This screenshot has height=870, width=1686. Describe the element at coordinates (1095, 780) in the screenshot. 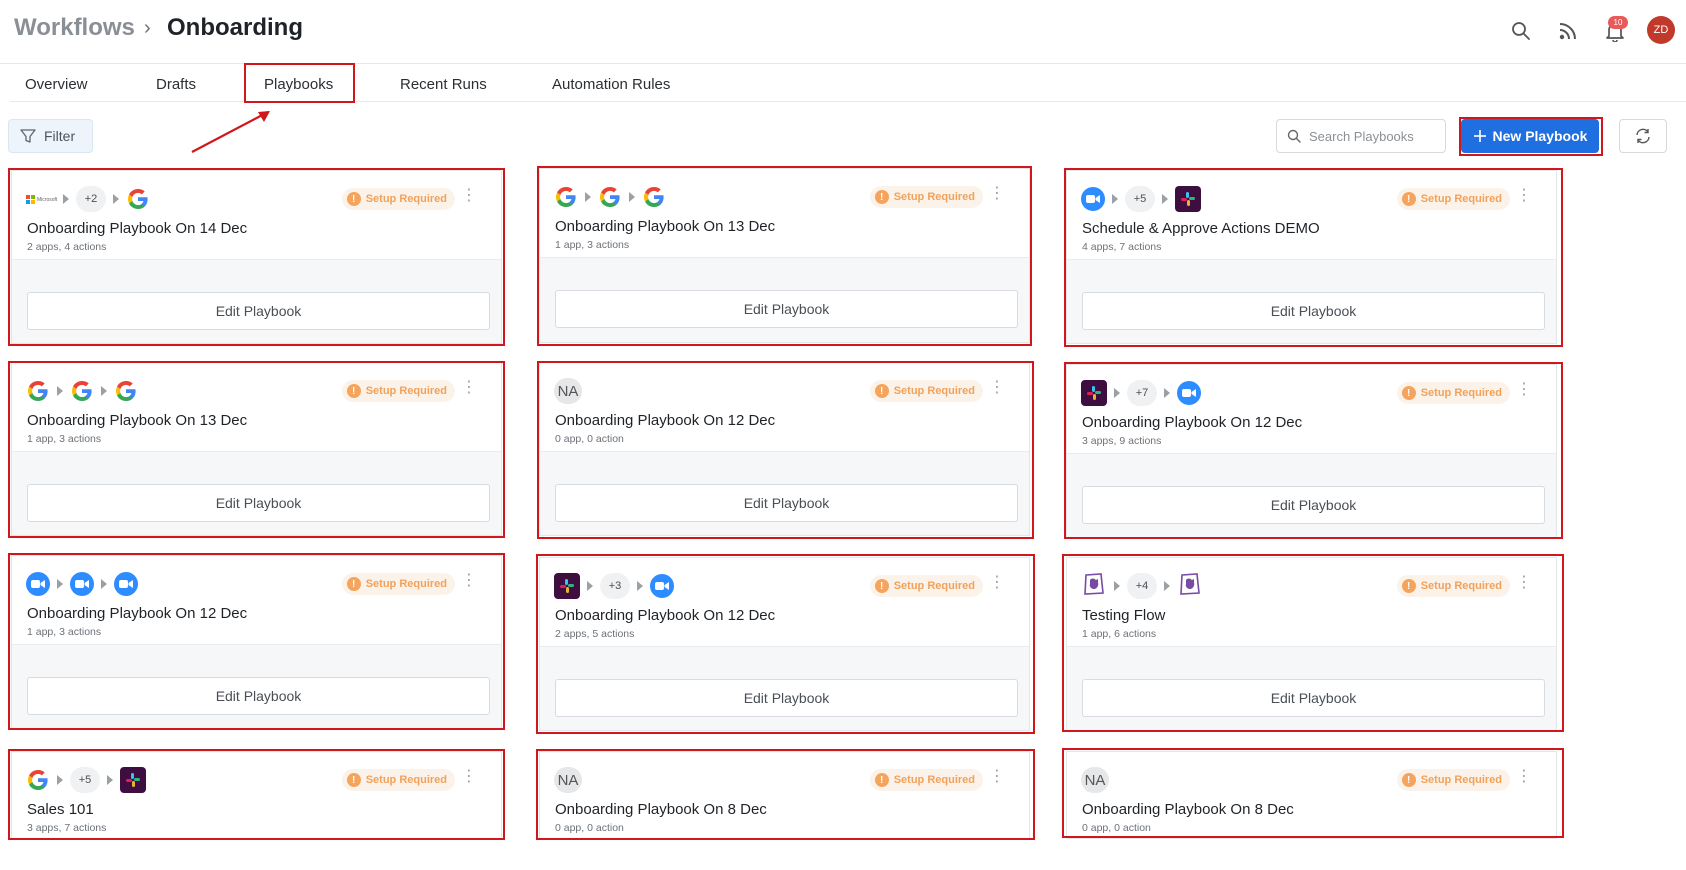

I see `app-chain: NA` at that location.